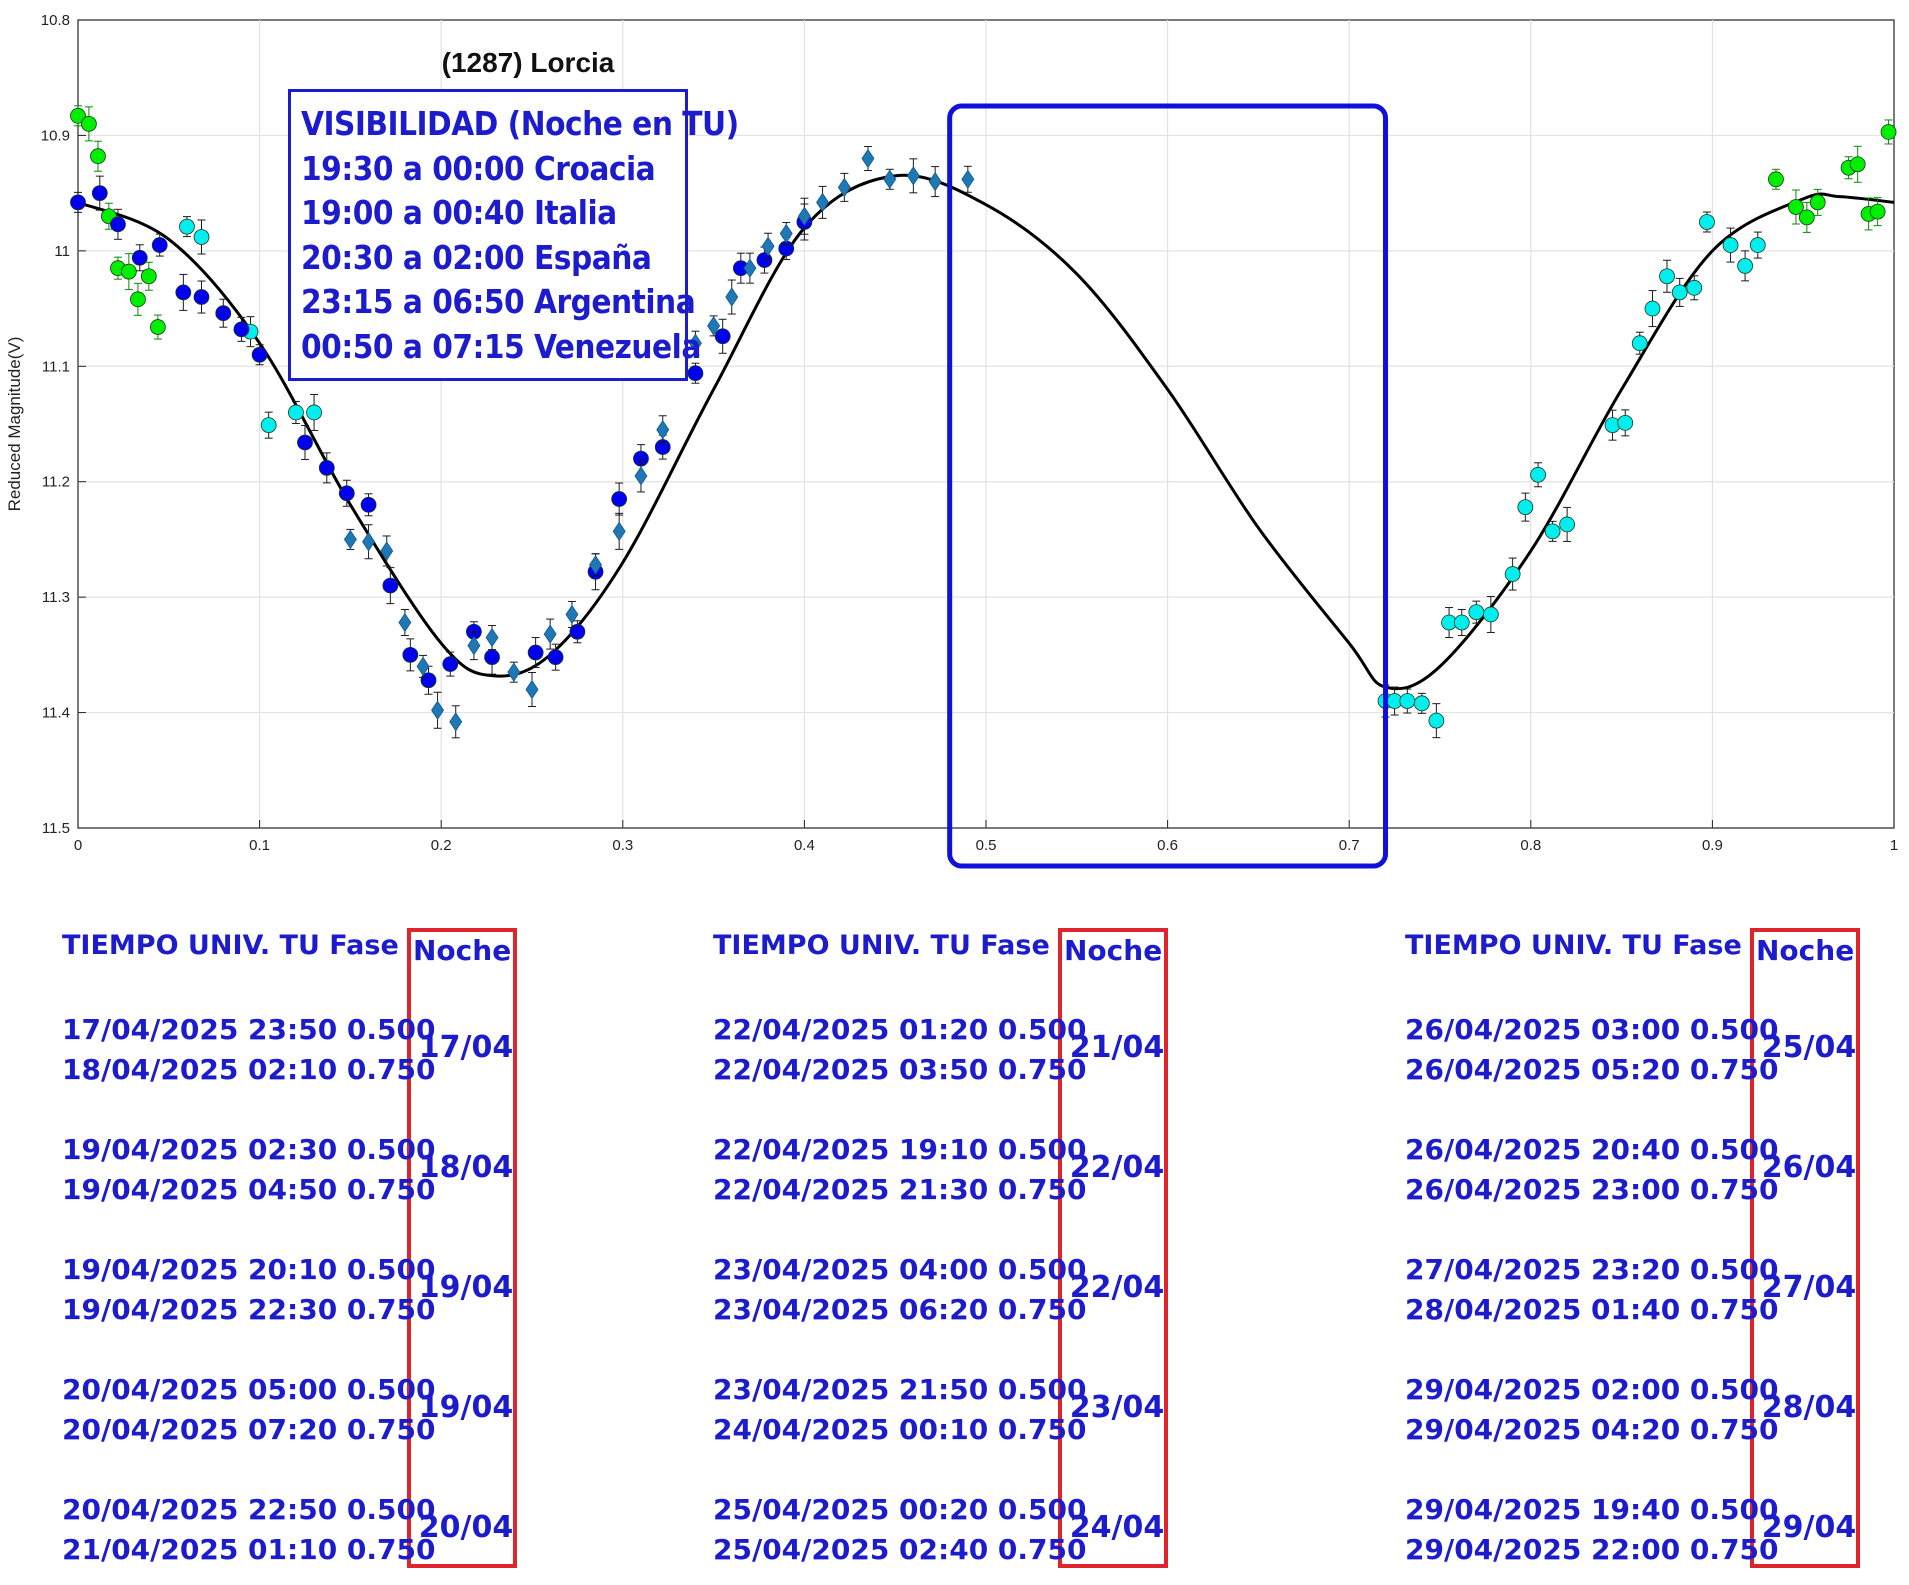 The height and width of the screenshot is (1585, 1909). Describe the element at coordinates (1592, 1149) in the screenshot. I see `table-row: 26/04/2025 20:40 0.500` at that location.